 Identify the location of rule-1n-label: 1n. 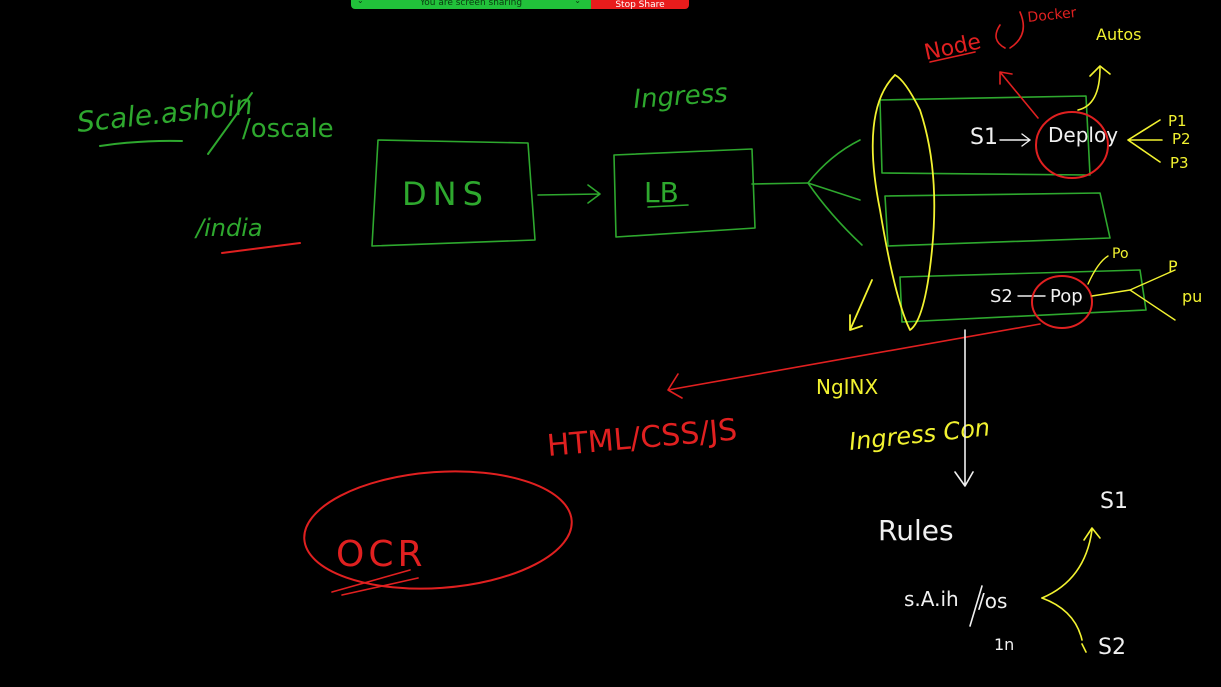
(1004, 644).